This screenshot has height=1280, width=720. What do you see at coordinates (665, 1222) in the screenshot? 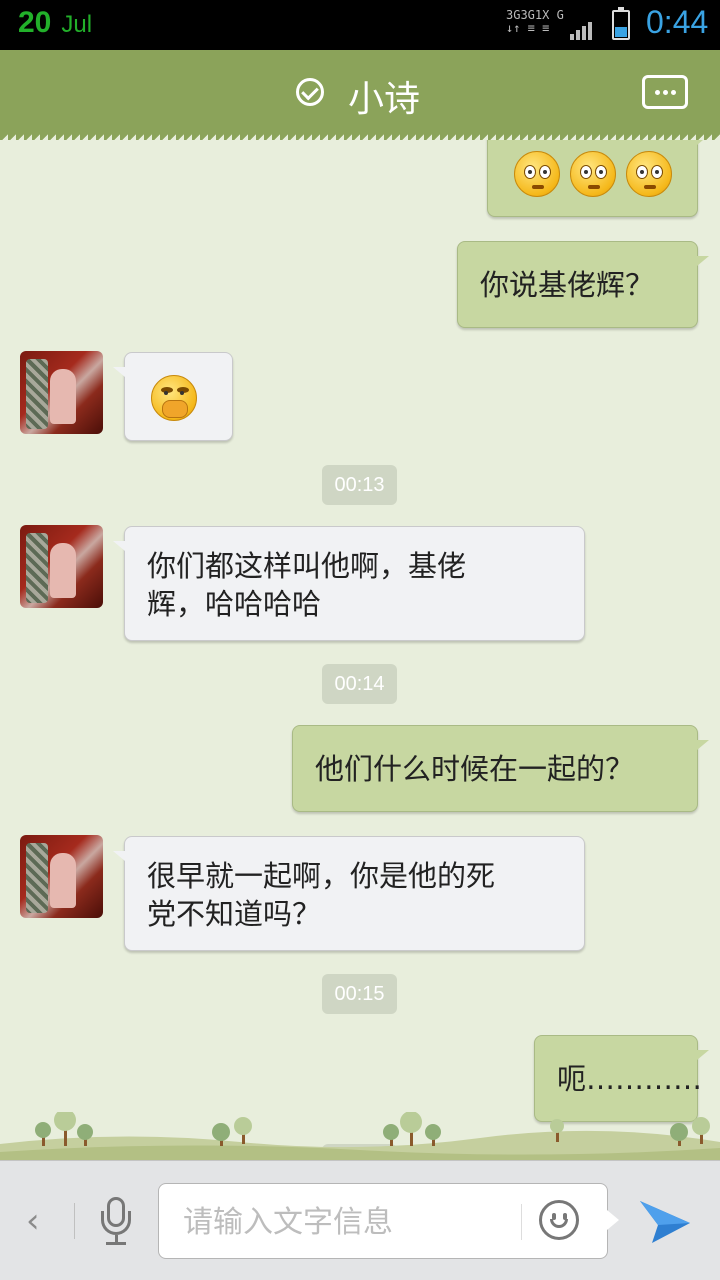
I see `send-icon` at bounding box center [665, 1222].